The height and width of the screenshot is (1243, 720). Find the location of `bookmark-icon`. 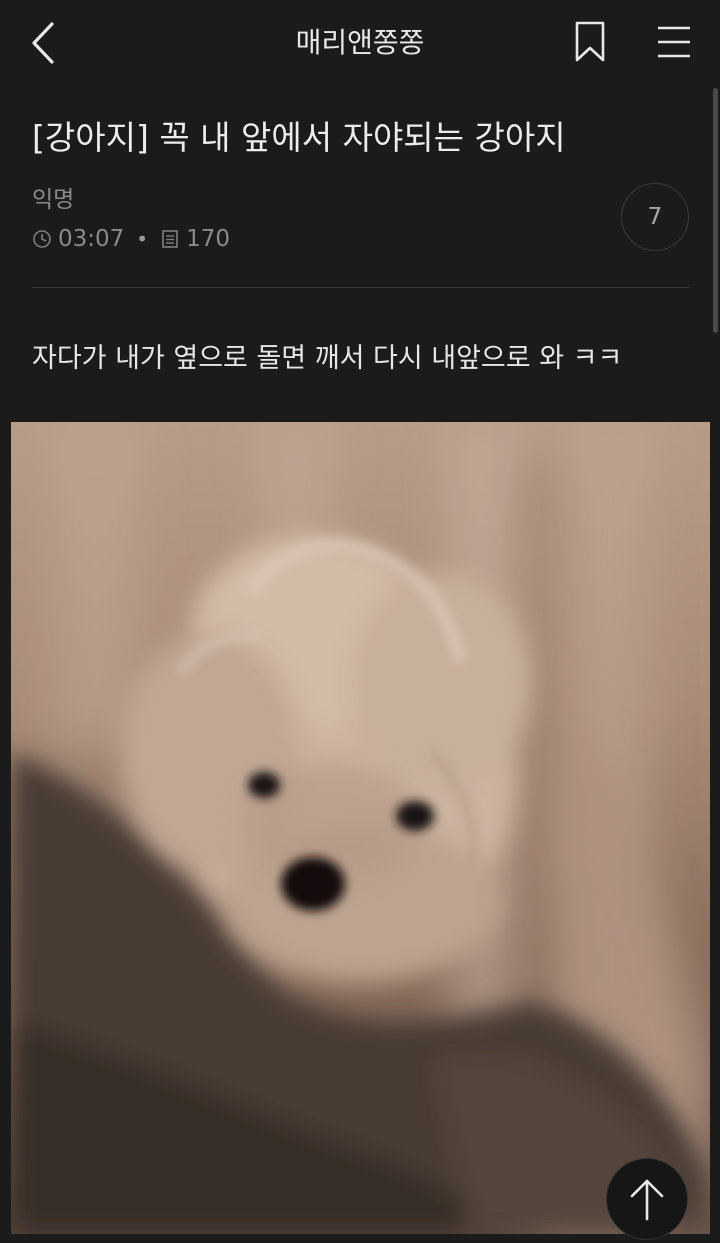

bookmark-icon is located at coordinates (590, 41).